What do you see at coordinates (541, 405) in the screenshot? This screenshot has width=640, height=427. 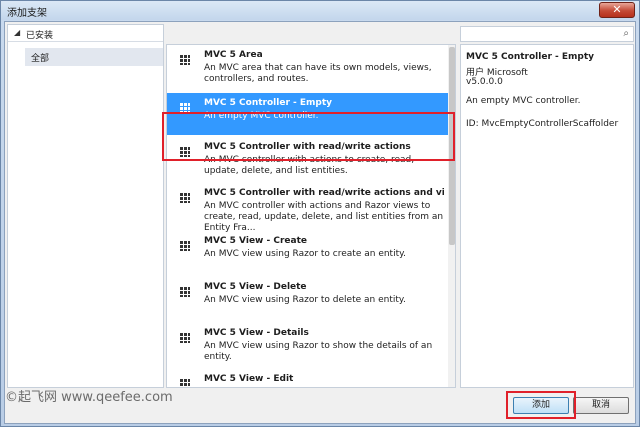 I see `add-button-highlight-box` at bounding box center [541, 405].